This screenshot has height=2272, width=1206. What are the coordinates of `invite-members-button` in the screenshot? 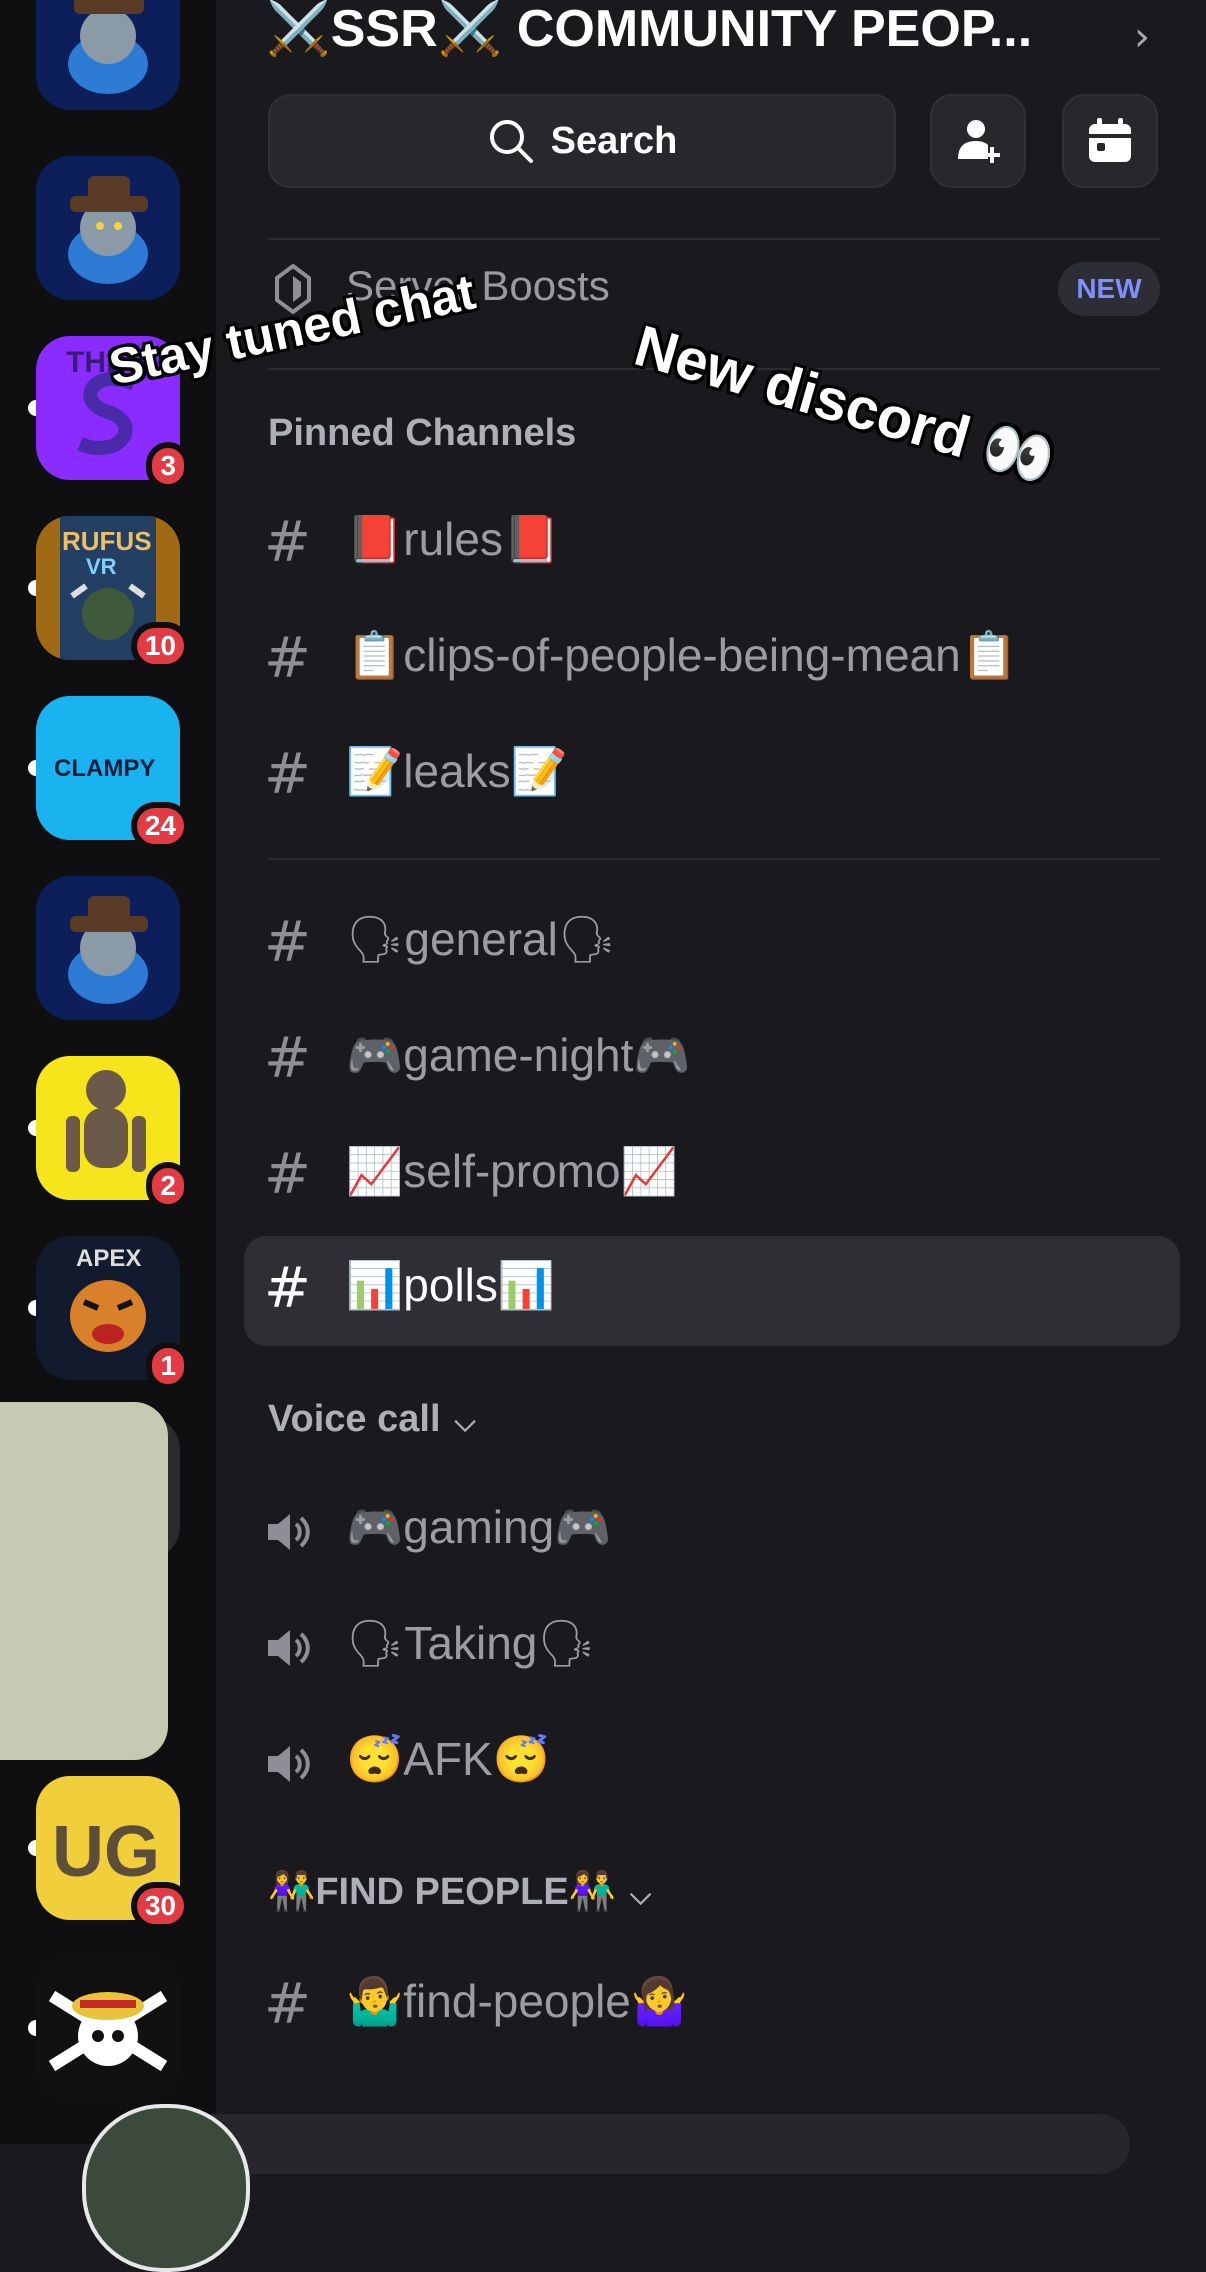 It's located at (978, 141).